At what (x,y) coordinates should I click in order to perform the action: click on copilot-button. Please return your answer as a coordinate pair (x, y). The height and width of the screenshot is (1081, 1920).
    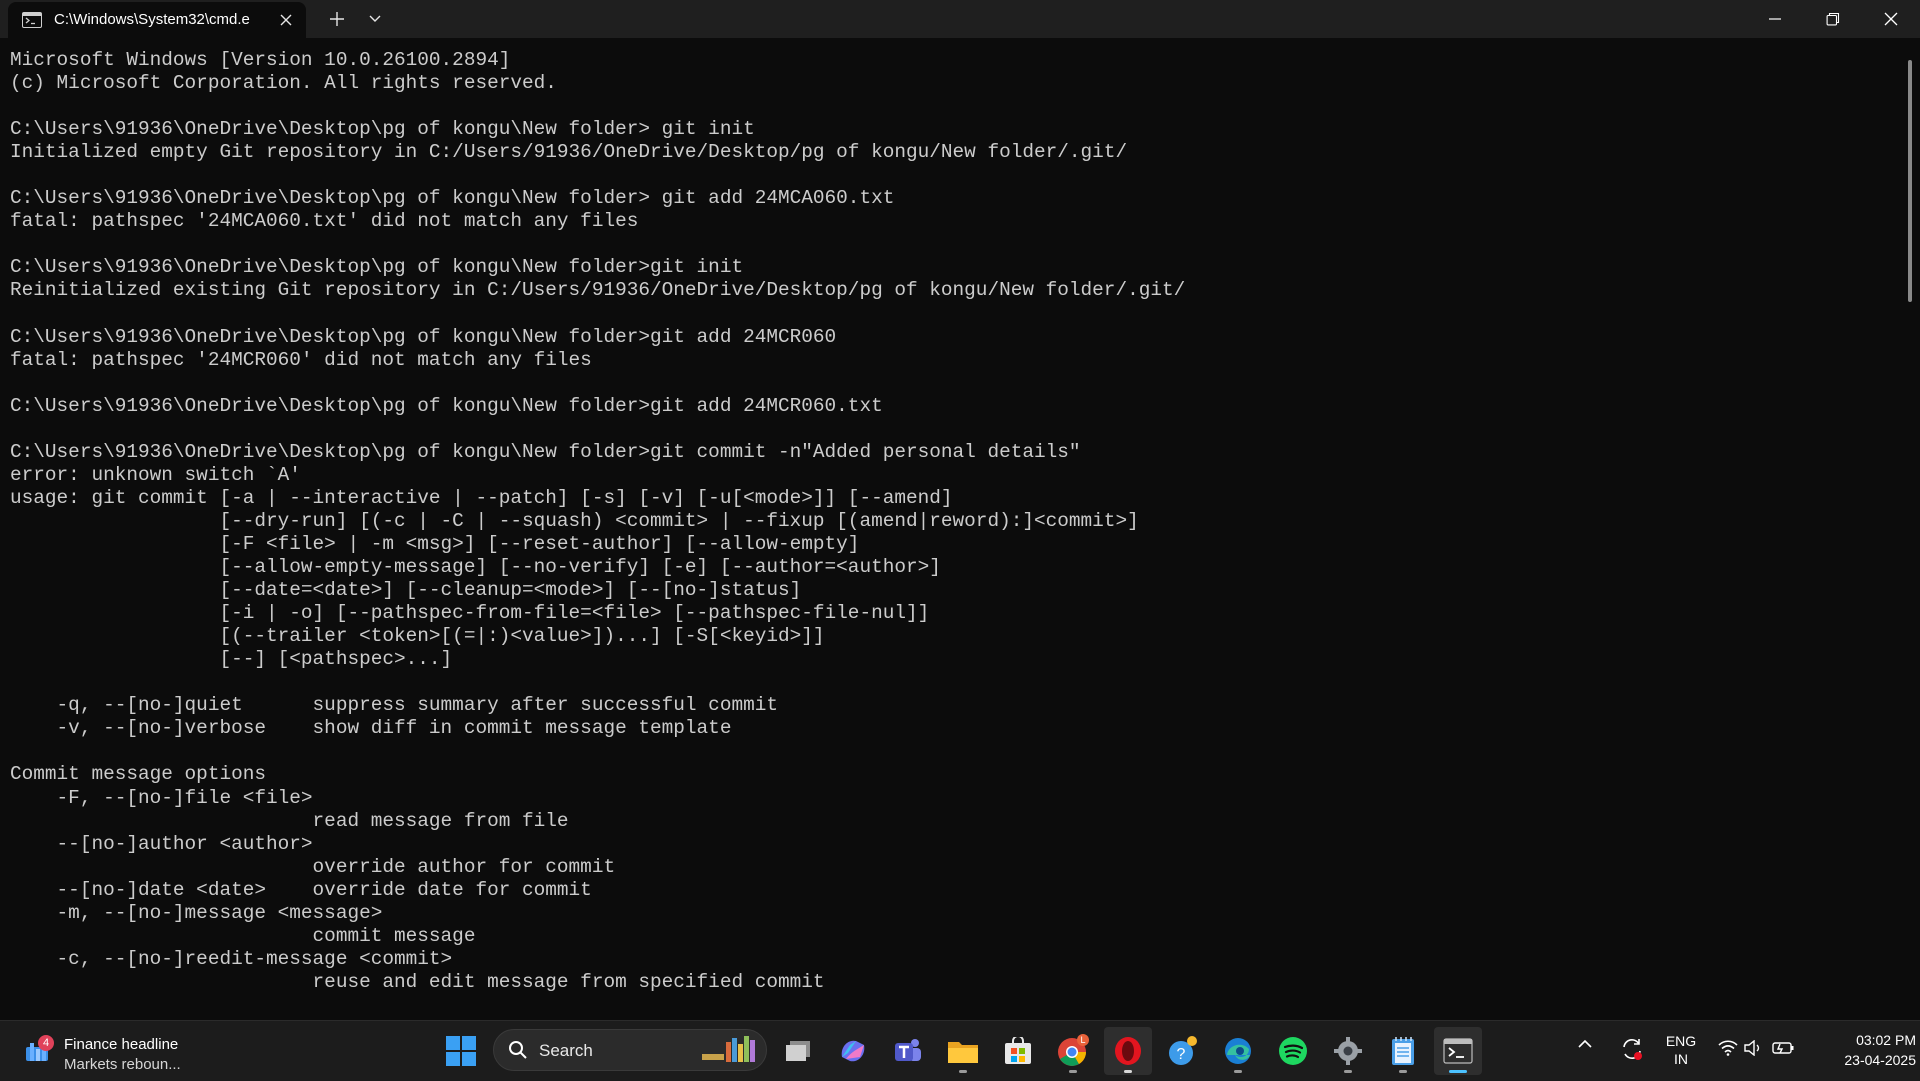
    Looking at the image, I should click on (853, 1051).